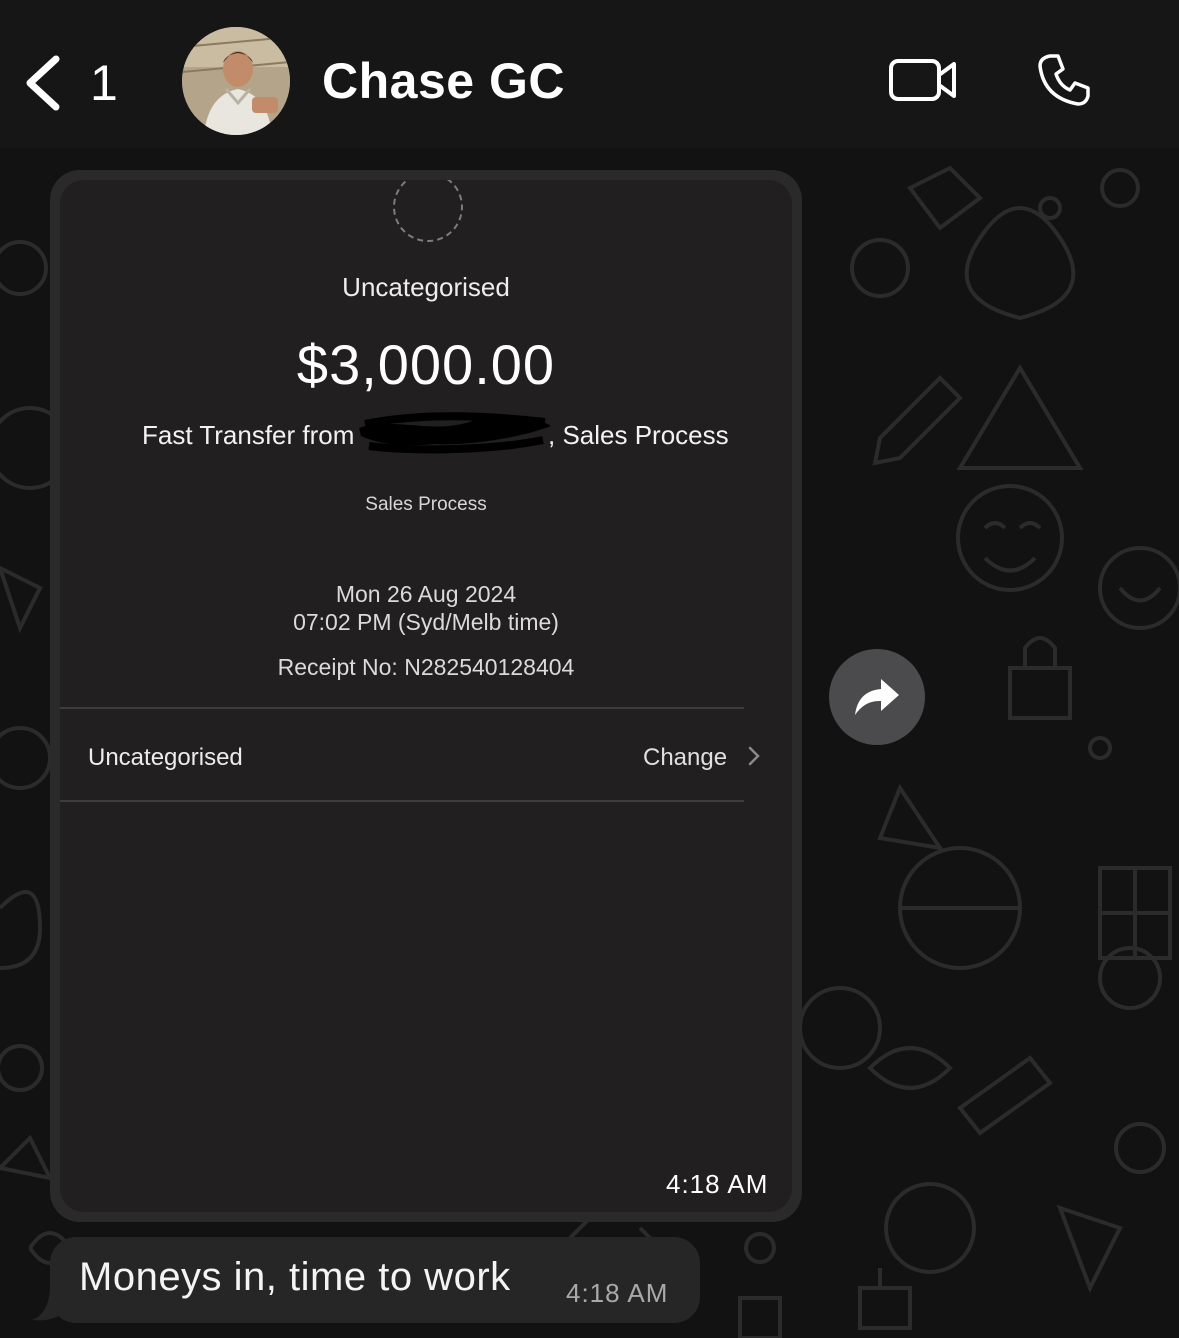  Describe the element at coordinates (236, 81) in the screenshot. I see `avatar` at that location.